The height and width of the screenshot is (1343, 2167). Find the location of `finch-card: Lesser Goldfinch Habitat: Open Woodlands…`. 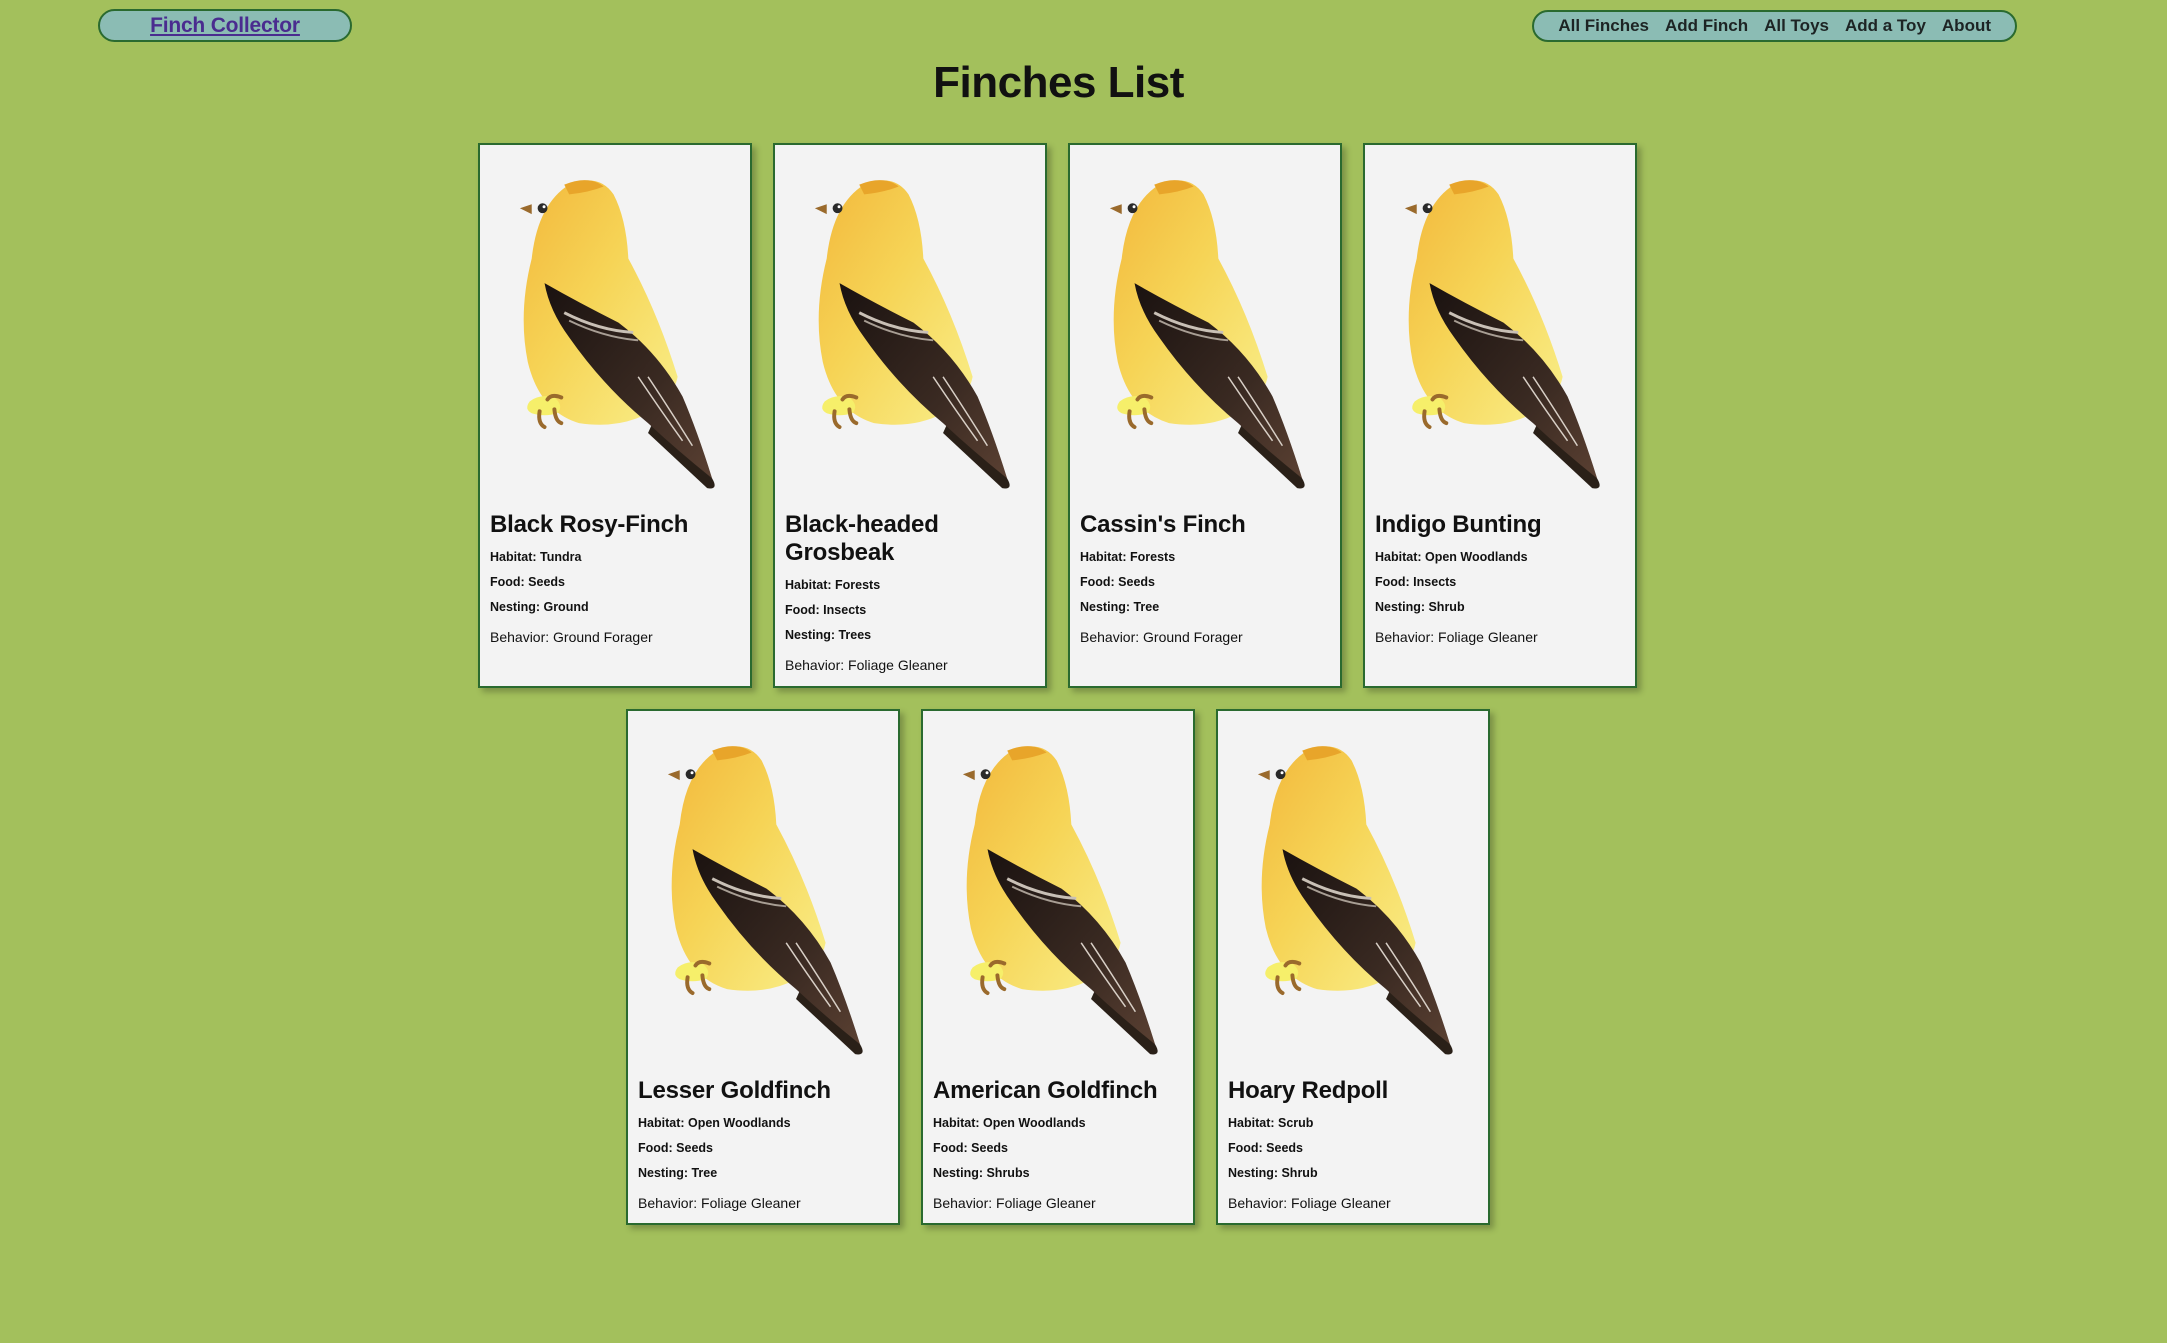

finch-card: Lesser Goldfinch Habitat: Open Woodlands… is located at coordinates (763, 967).